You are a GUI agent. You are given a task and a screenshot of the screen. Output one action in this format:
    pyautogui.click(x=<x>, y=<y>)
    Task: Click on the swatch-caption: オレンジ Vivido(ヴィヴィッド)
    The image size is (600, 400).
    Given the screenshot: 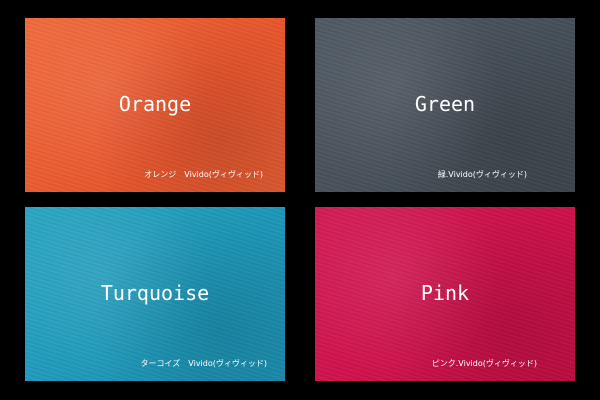 What is the action you would take?
    pyautogui.click(x=203, y=174)
    